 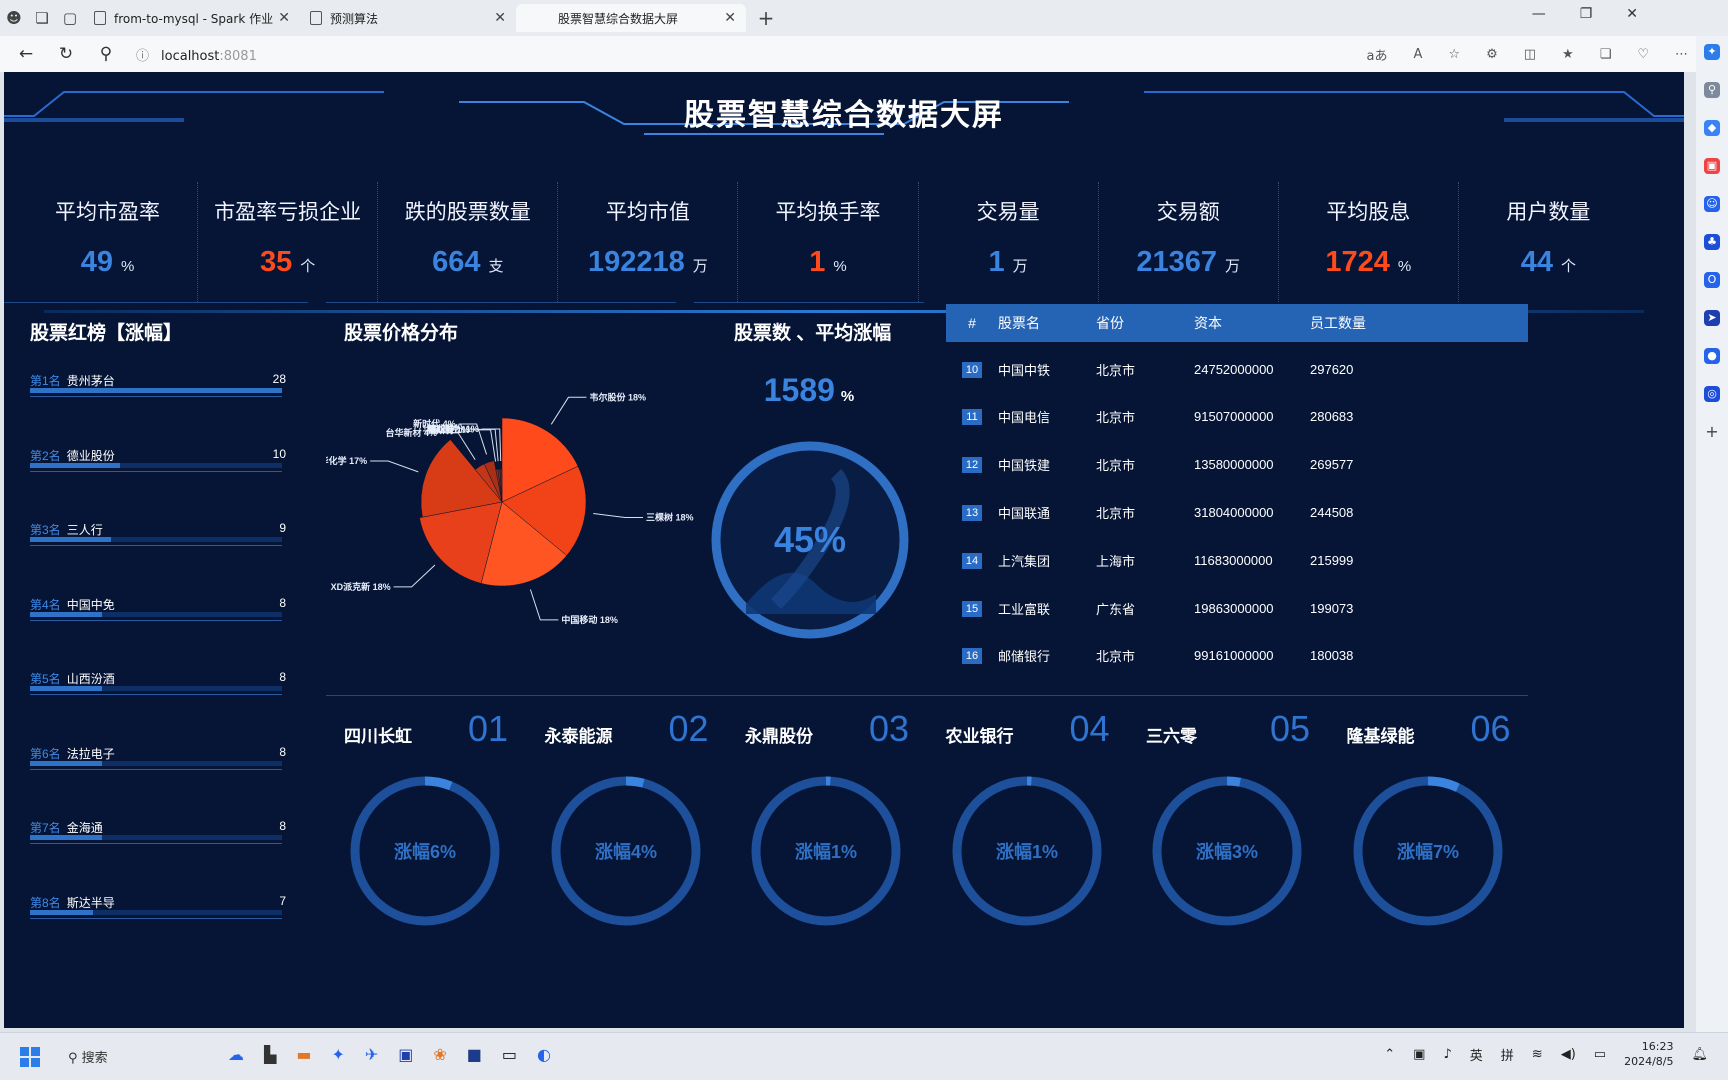 I want to click on terminal-app-icon: ▭, so click(x=509, y=1054).